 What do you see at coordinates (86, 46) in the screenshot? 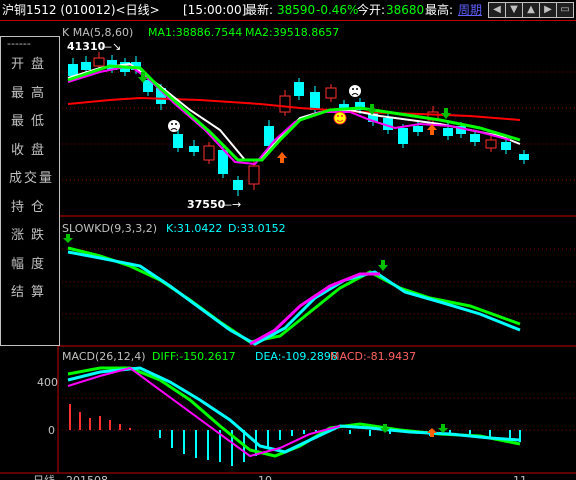
I see `high-price-marker: 41310` at bounding box center [86, 46].